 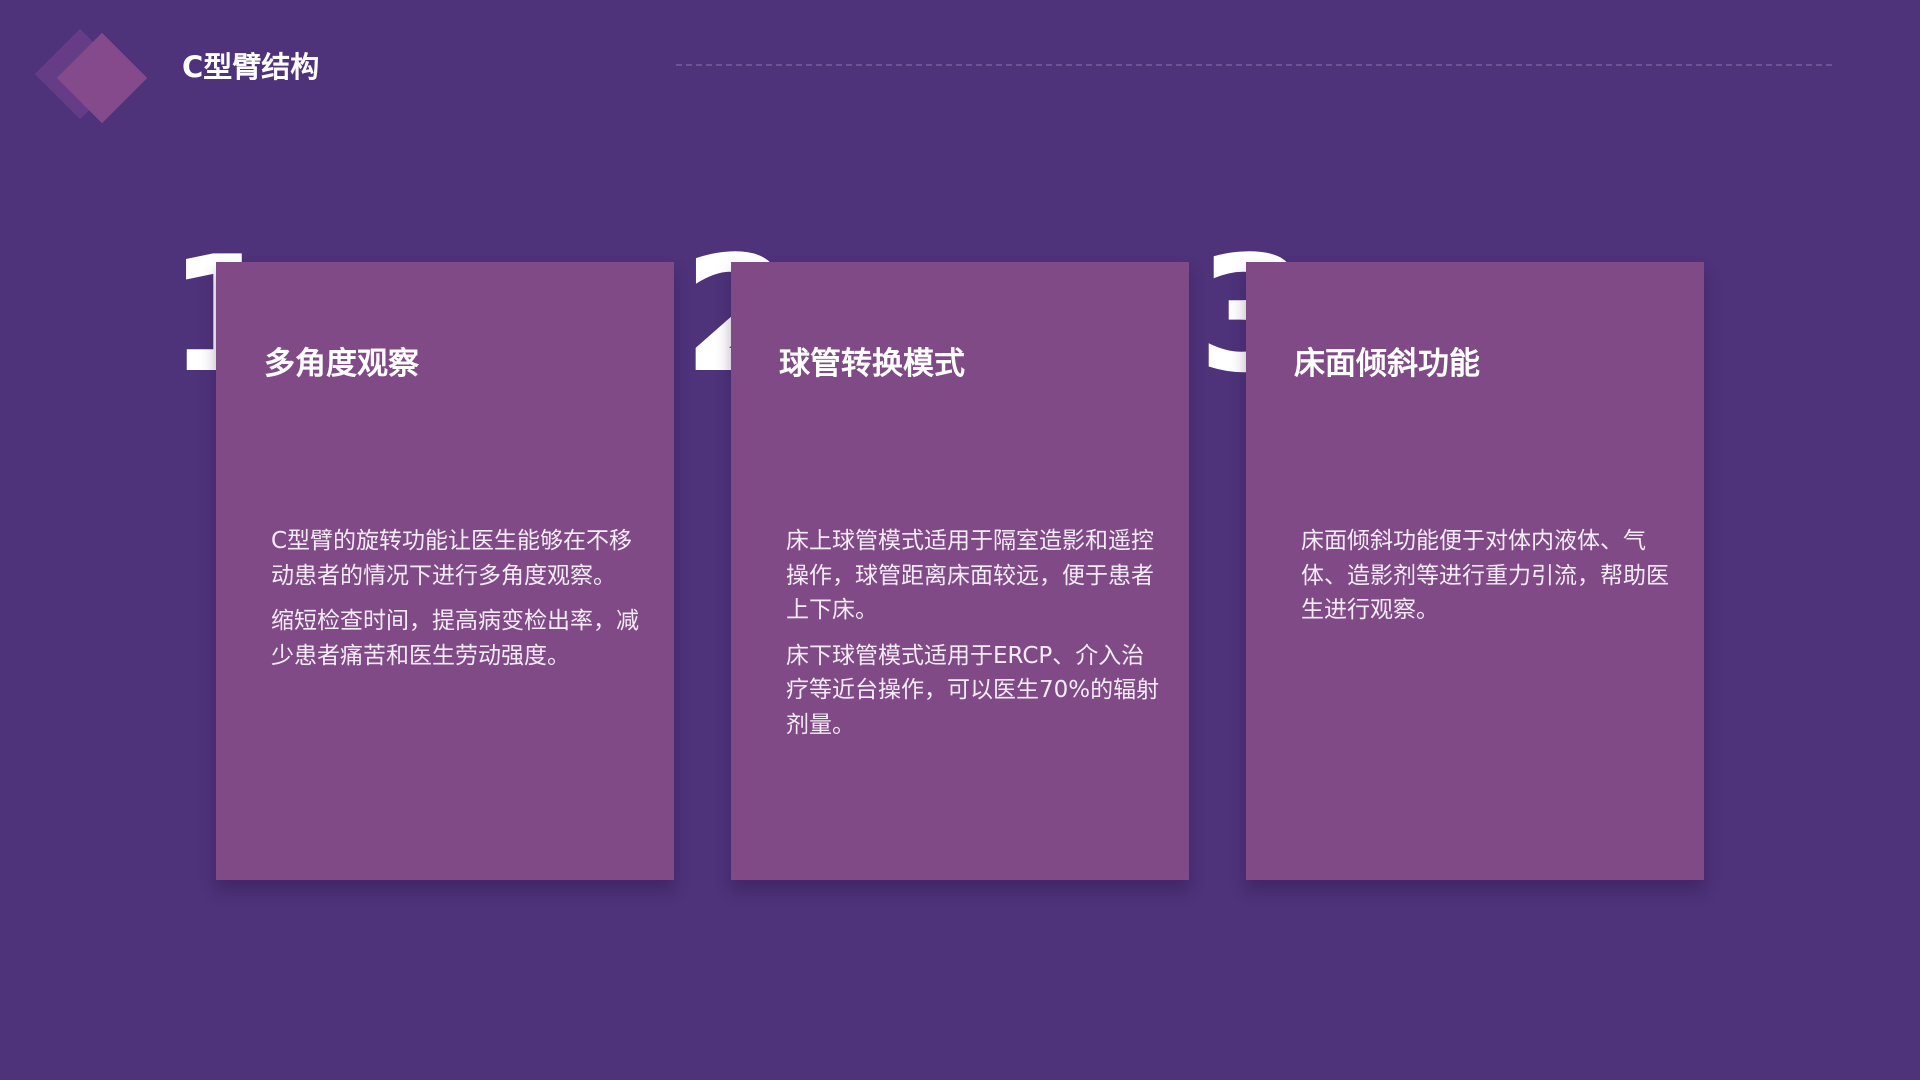 What do you see at coordinates (251, 67) in the screenshot?
I see `page-title: C型臂结构` at bounding box center [251, 67].